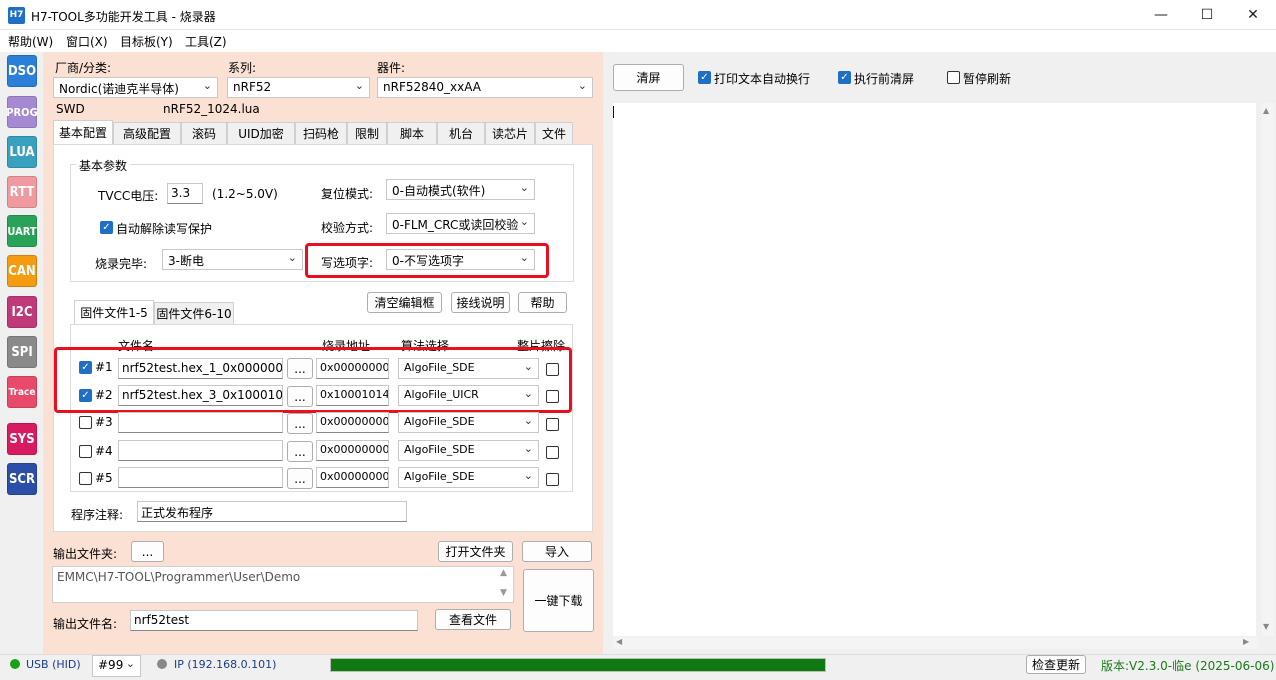 The height and width of the screenshot is (680, 1276). Describe the element at coordinates (87, 41) in the screenshot. I see `menu-window: 窗口(X)` at that location.